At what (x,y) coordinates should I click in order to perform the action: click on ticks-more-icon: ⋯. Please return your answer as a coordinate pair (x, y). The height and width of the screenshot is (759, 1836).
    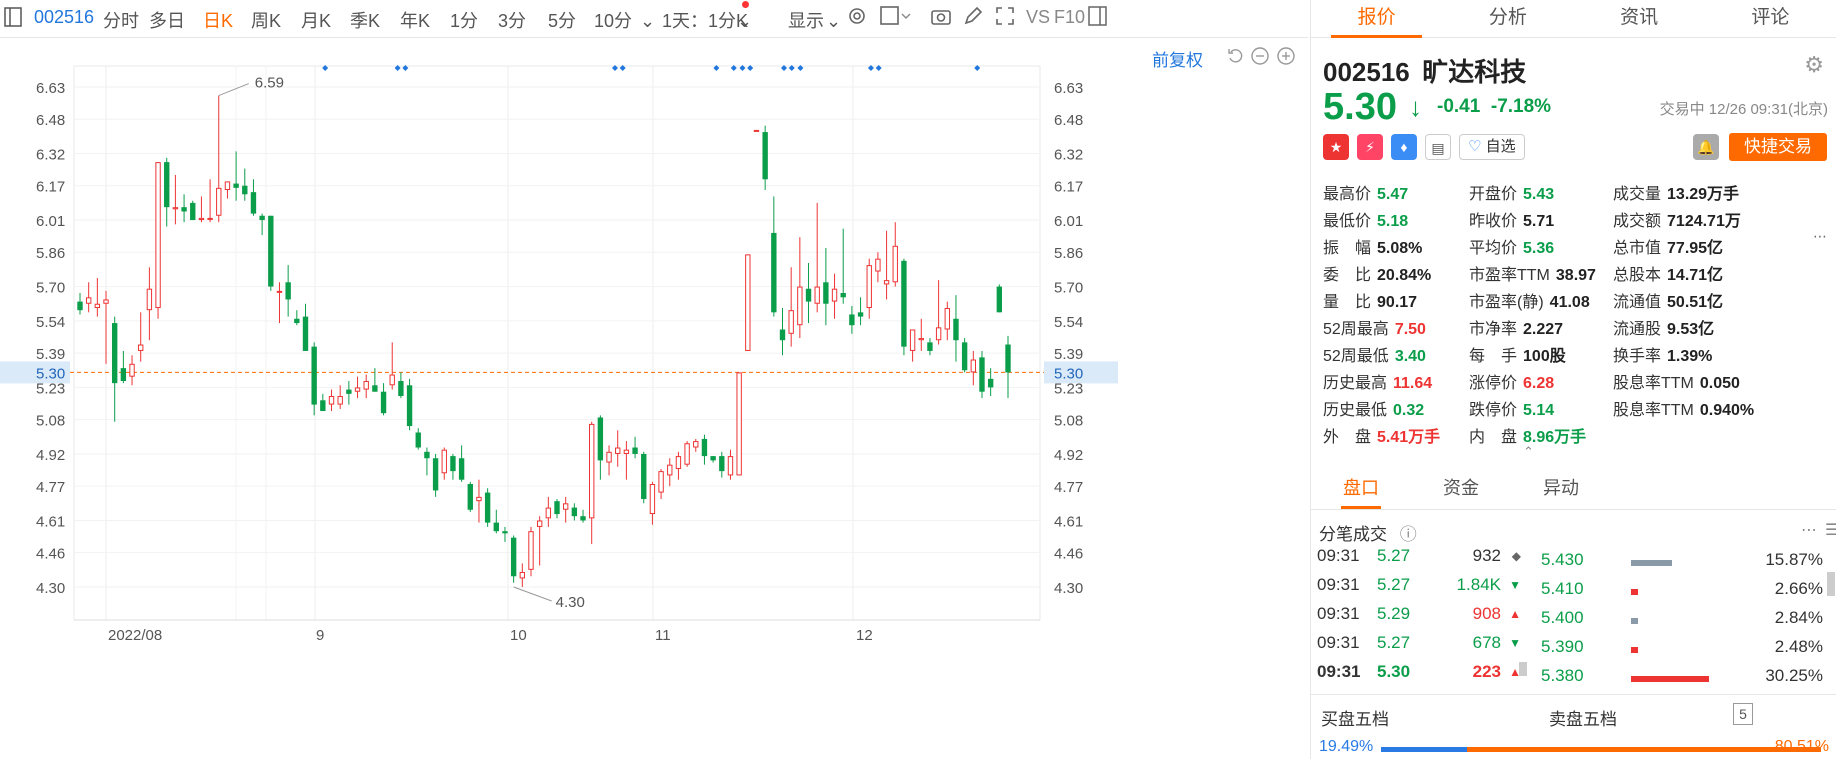
    Looking at the image, I should click on (1809, 530).